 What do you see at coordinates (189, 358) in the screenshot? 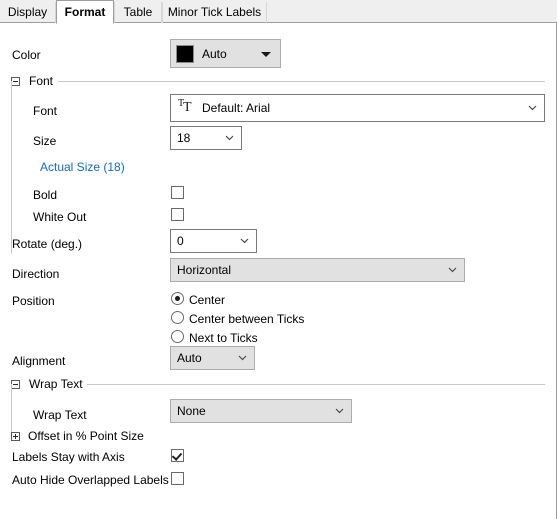
I see `alignment-value: Auto` at bounding box center [189, 358].